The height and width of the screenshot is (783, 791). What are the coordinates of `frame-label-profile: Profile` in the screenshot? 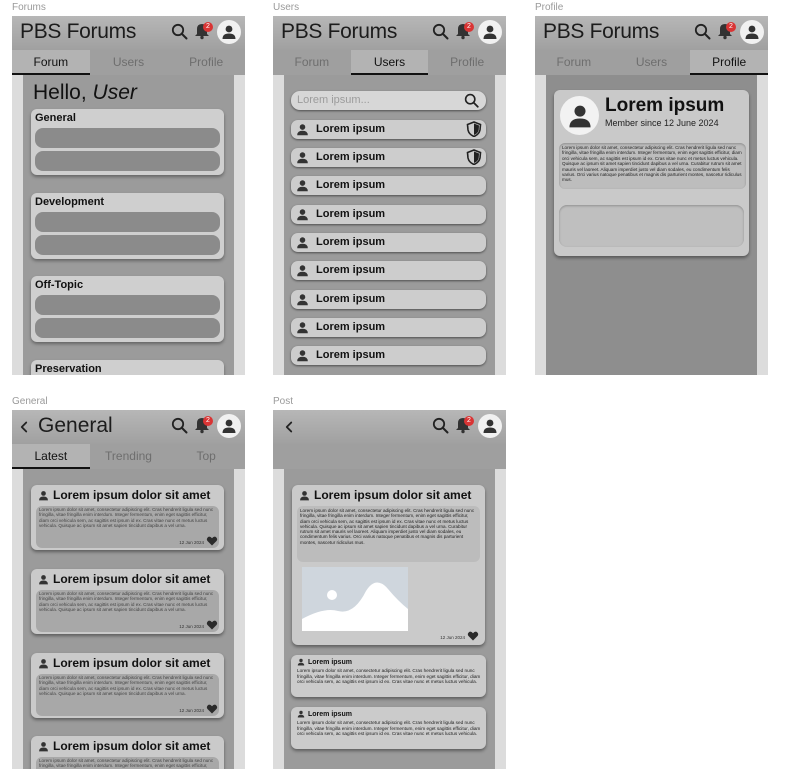 It's located at (549, 7).